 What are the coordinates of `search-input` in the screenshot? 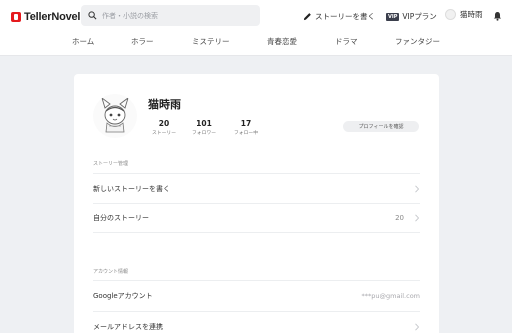 It's located at (172, 15).